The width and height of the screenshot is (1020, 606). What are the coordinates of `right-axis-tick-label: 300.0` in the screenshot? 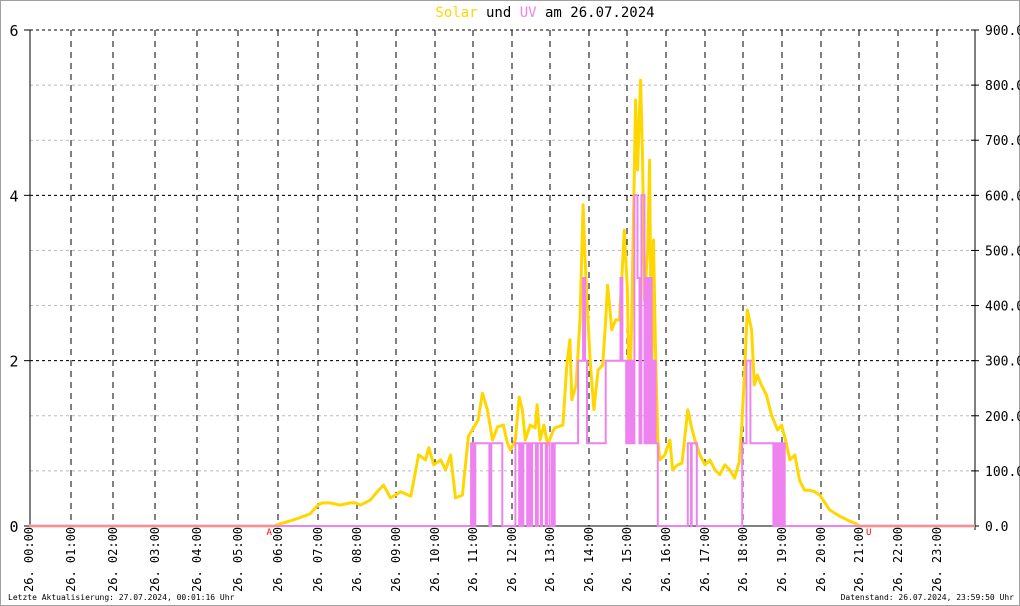 It's located at (1002, 362).